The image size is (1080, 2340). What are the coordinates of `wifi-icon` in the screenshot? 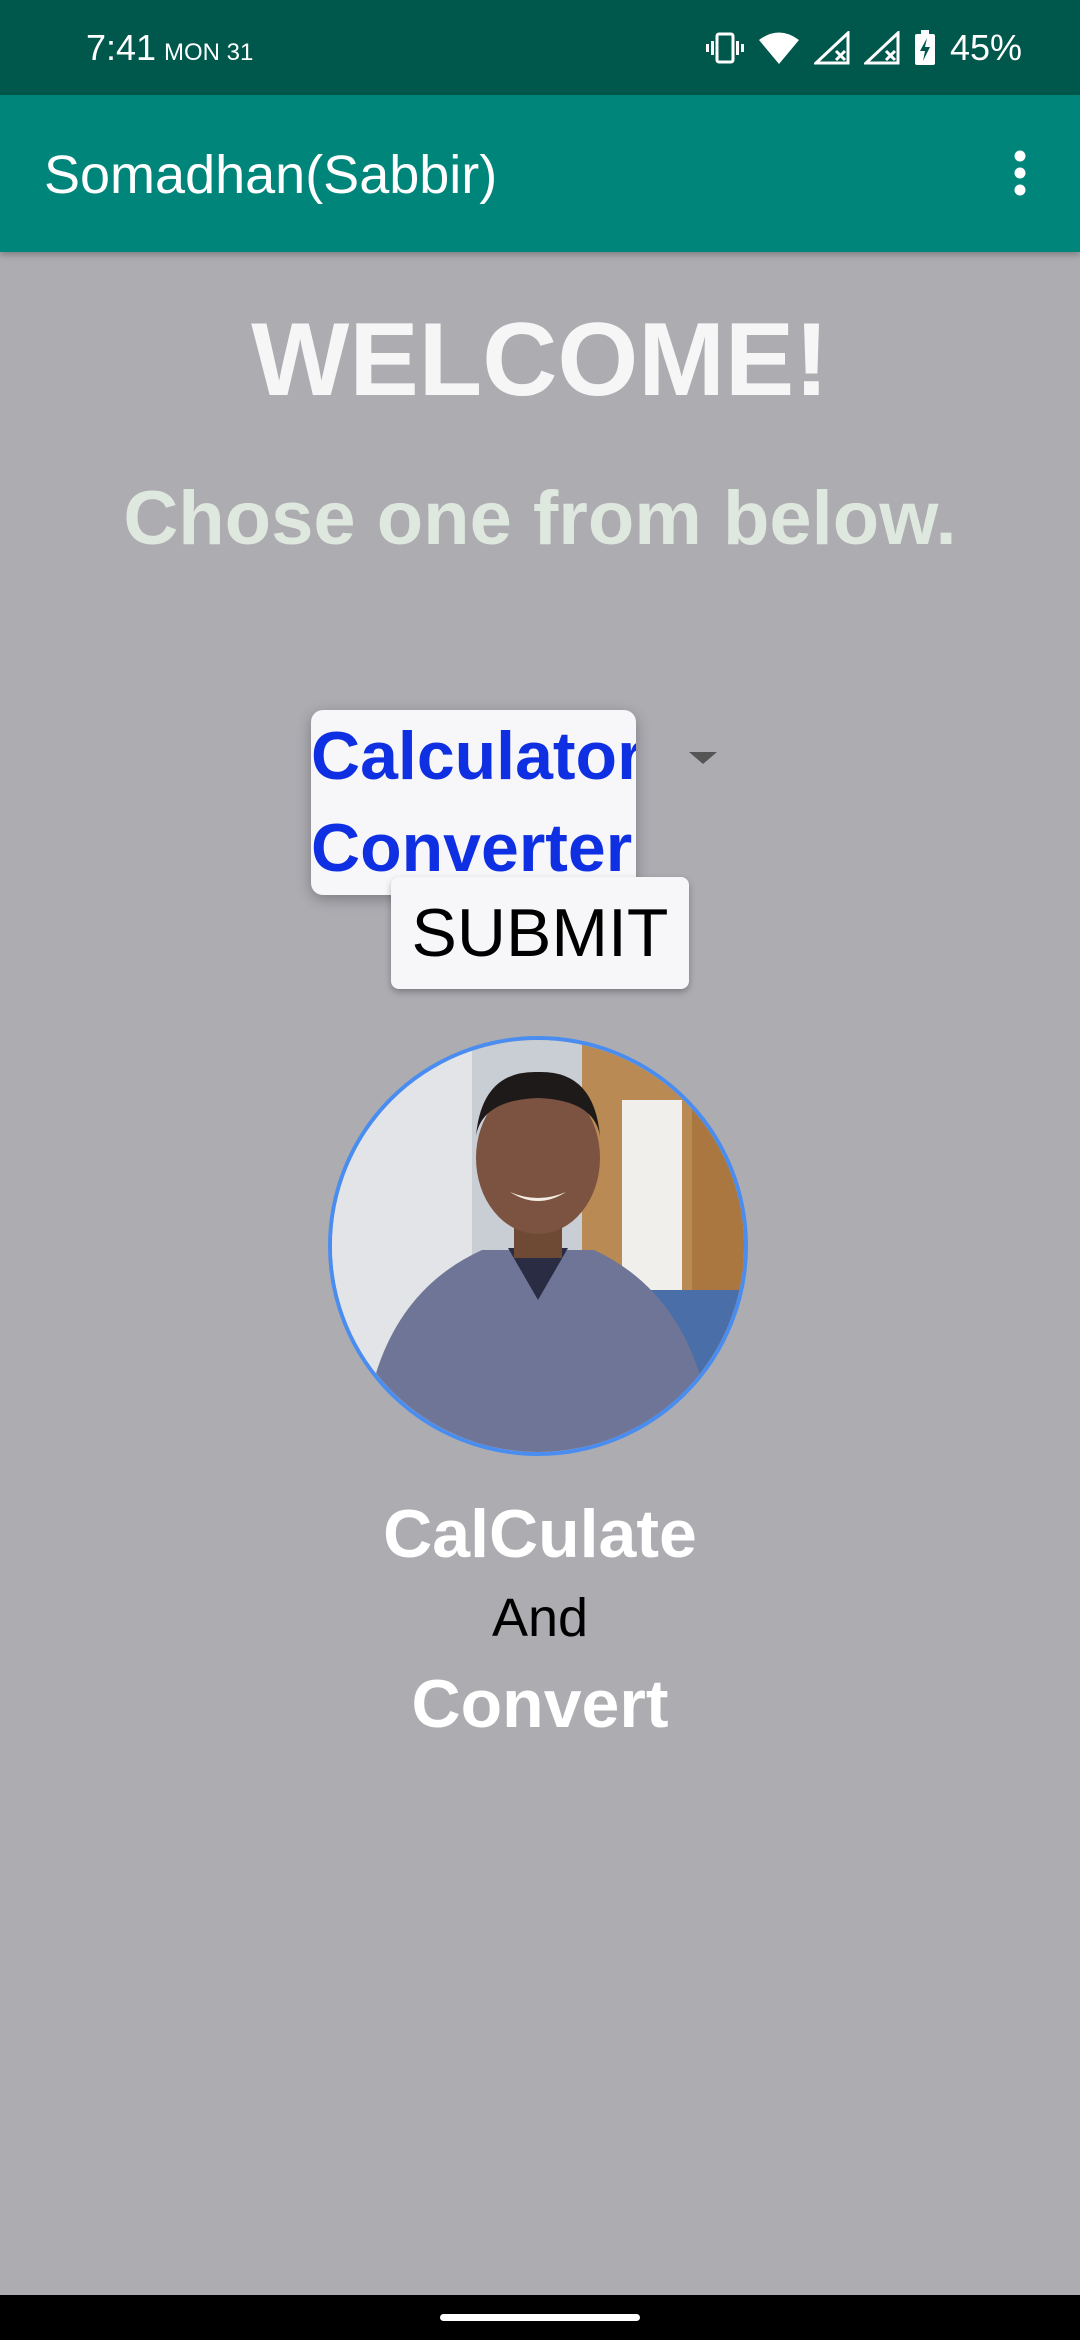 It's located at (779, 48).